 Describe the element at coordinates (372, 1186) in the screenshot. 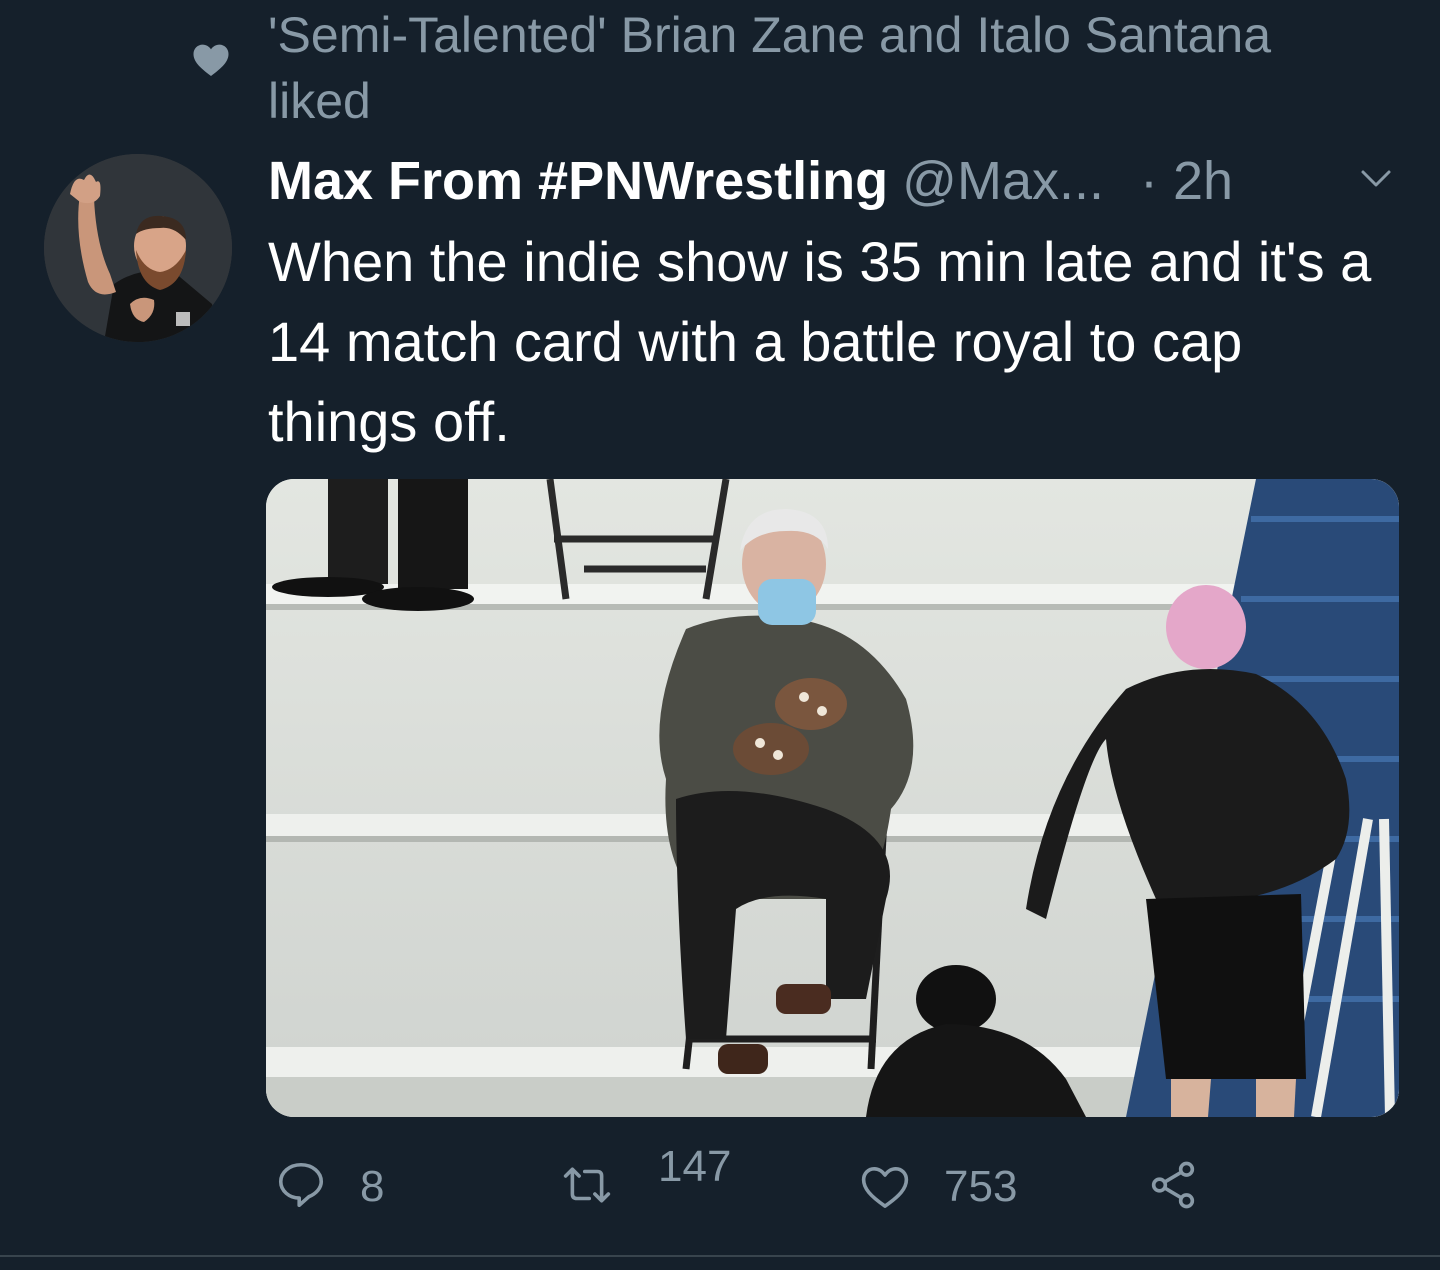

I see `reply-count: 8` at that location.